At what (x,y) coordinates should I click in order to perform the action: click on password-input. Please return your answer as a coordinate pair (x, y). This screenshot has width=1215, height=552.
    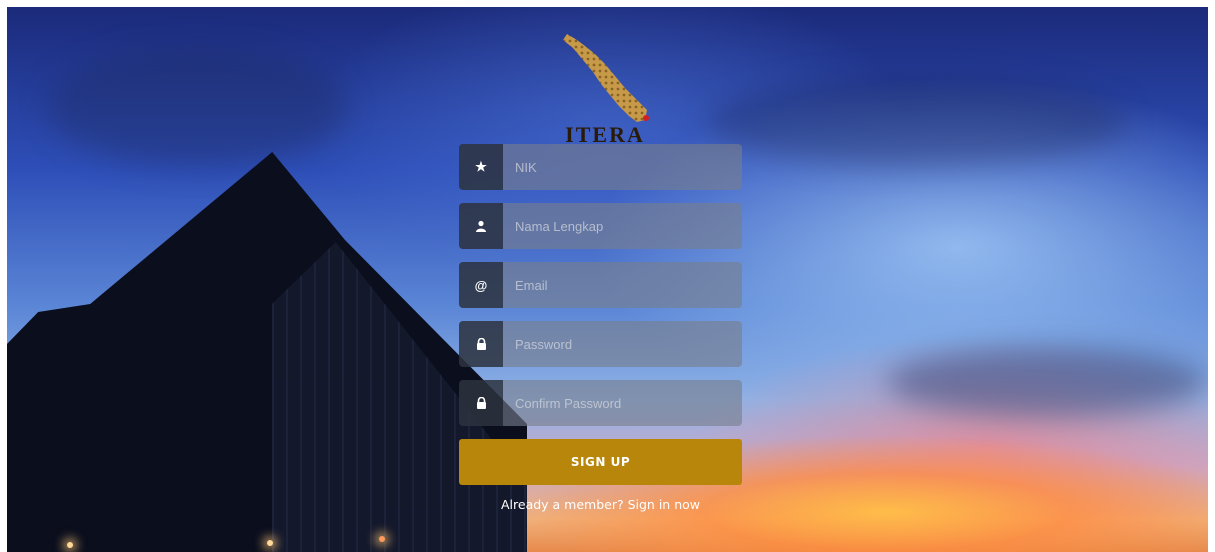
    Looking at the image, I should click on (622, 344).